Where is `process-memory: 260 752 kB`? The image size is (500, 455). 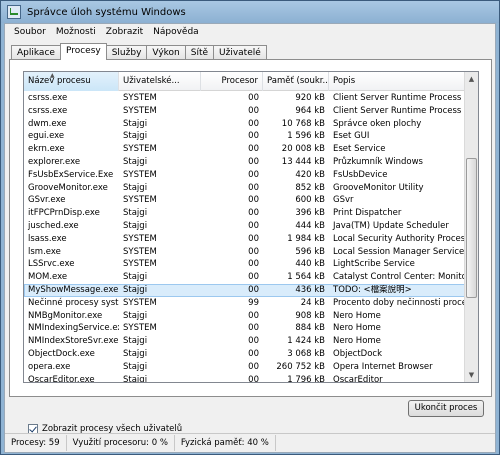 process-memory: 260 752 kB is located at coordinates (300, 366).